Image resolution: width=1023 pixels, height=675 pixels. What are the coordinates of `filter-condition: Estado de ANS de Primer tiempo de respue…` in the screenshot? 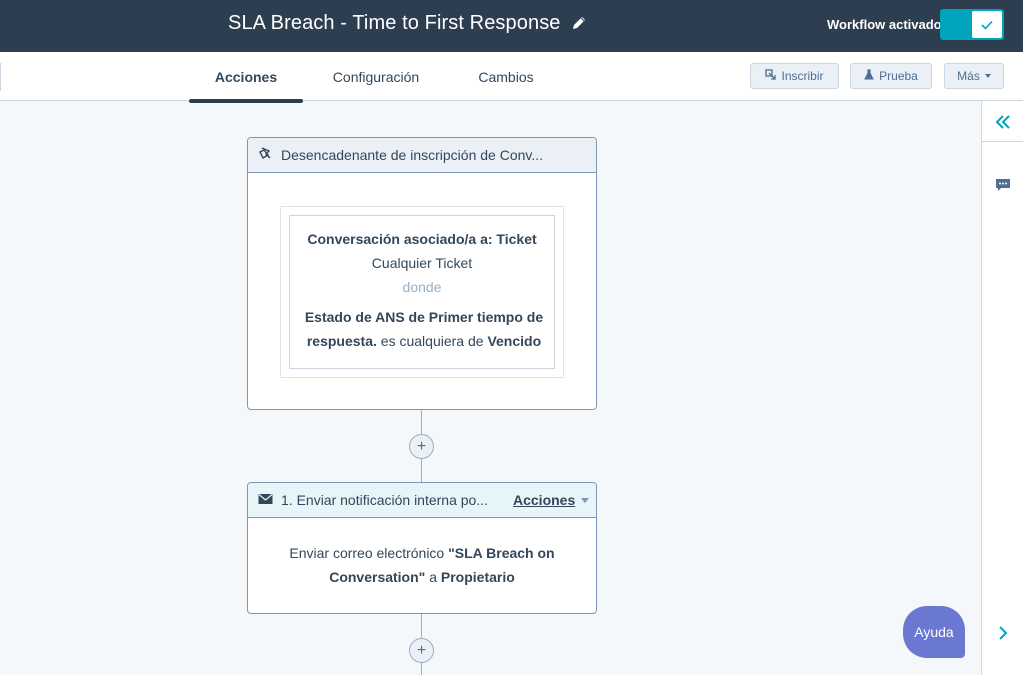 It's located at (424, 329).